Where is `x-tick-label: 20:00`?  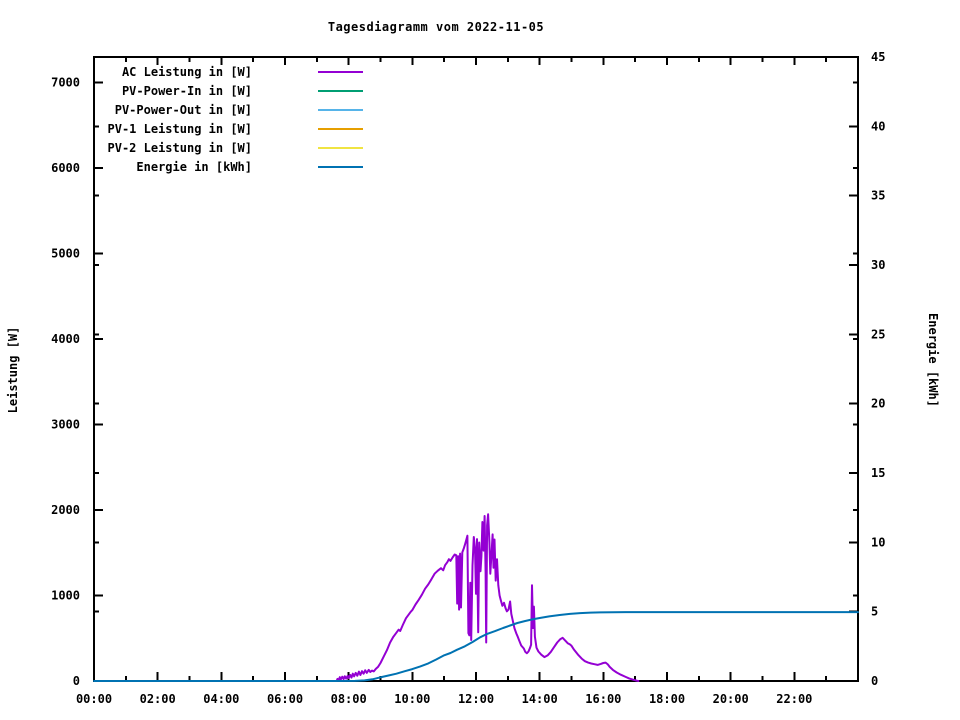 x-tick-label: 20:00 is located at coordinates (731, 699).